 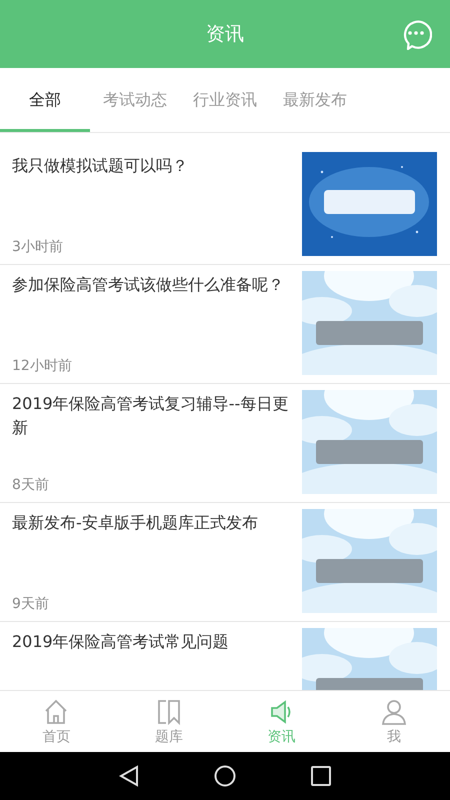 I want to click on article-time: 9天前, so click(x=31, y=604).